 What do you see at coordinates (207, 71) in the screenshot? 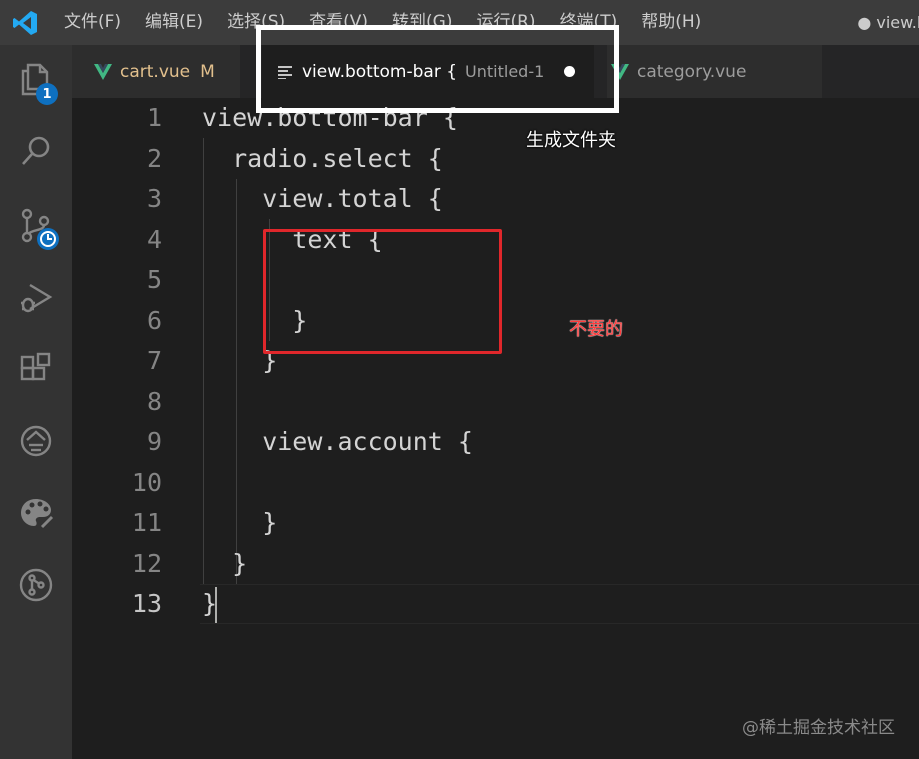
I see `modified-indicator: M` at bounding box center [207, 71].